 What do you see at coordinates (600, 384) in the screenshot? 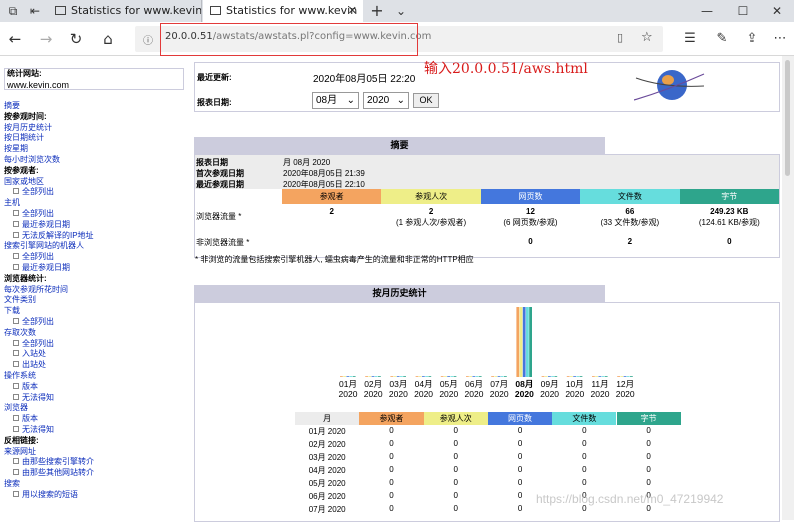
I see `month-name: 11月` at bounding box center [600, 384].